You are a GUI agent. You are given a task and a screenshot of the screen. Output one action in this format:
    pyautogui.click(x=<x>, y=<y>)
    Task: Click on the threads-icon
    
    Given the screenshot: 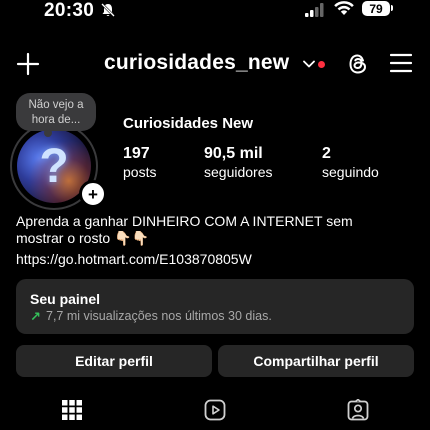 What is the action you would take?
    pyautogui.click(x=358, y=64)
    